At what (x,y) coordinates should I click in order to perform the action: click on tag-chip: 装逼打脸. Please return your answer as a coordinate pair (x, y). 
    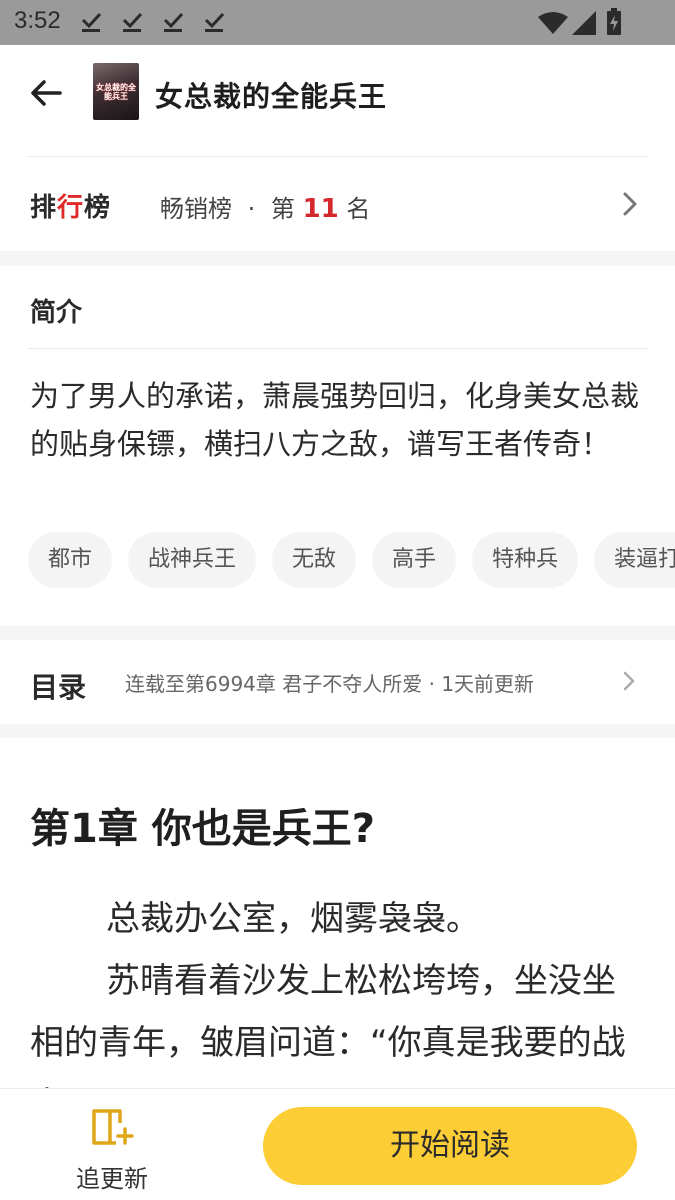
    Looking at the image, I should click on (634, 560).